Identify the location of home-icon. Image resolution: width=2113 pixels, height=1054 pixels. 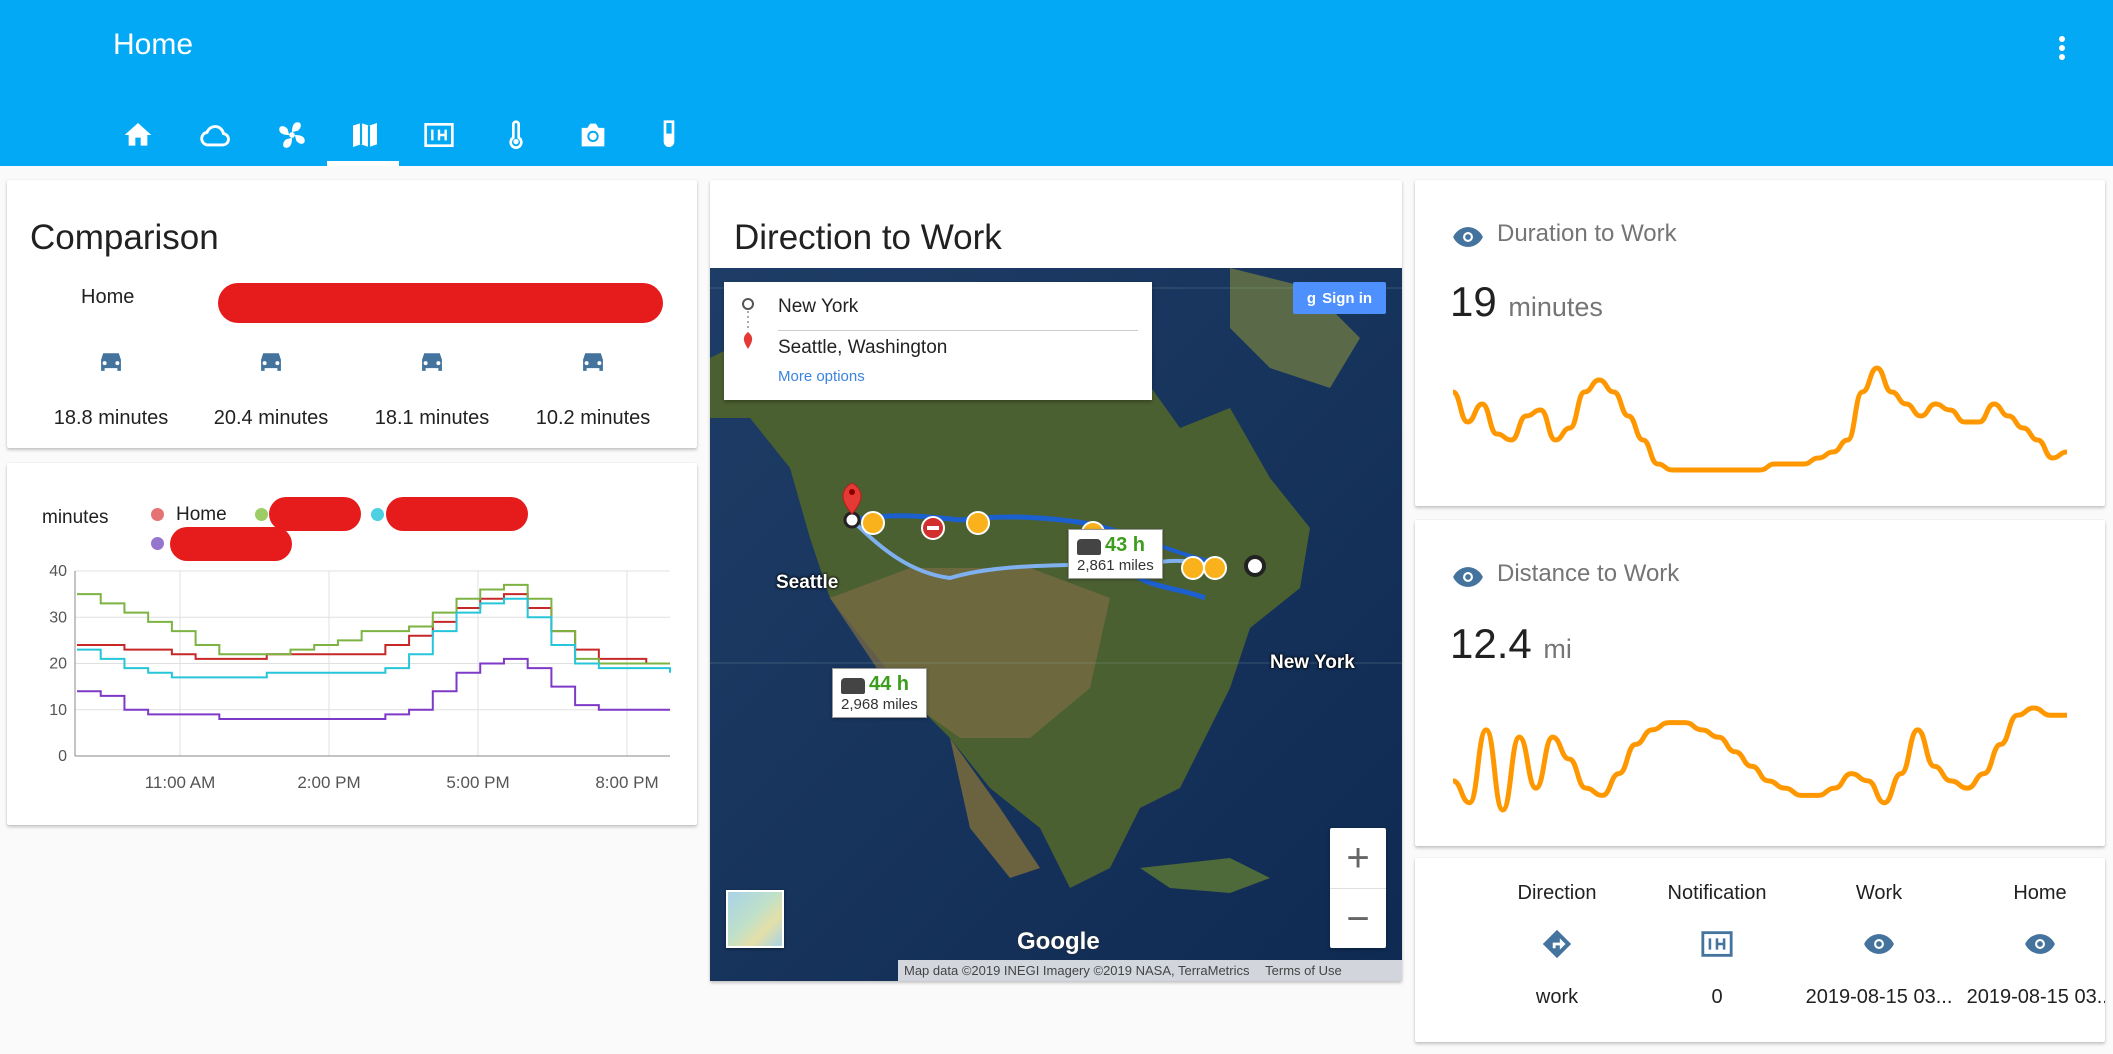
(138, 134).